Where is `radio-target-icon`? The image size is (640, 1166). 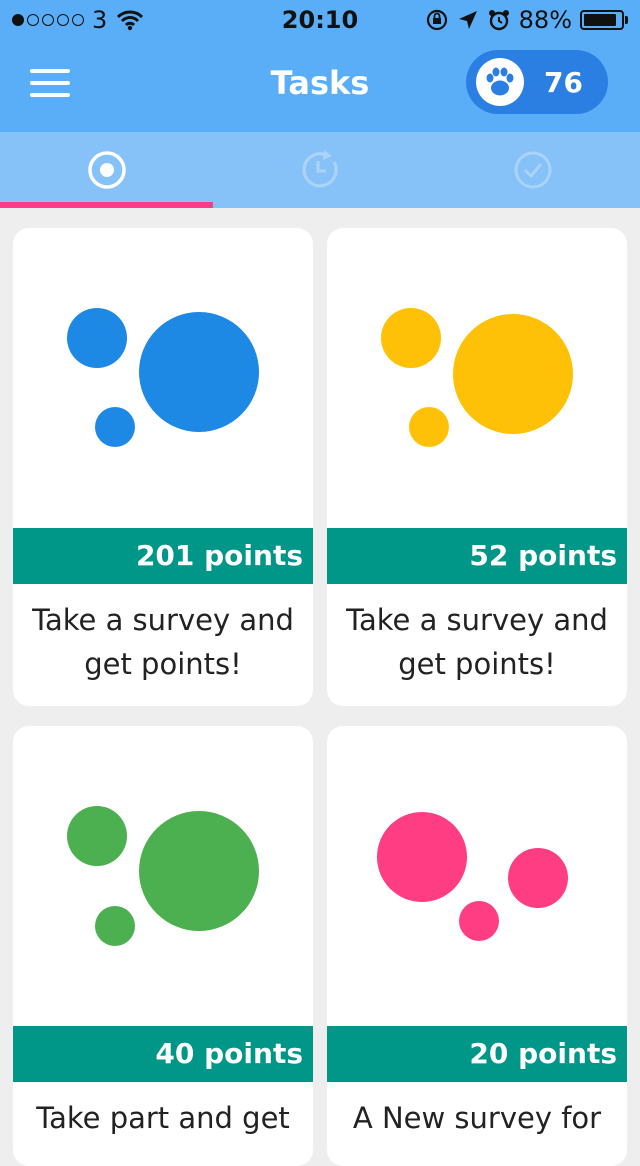
radio-target-icon is located at coordinates (106, 170).